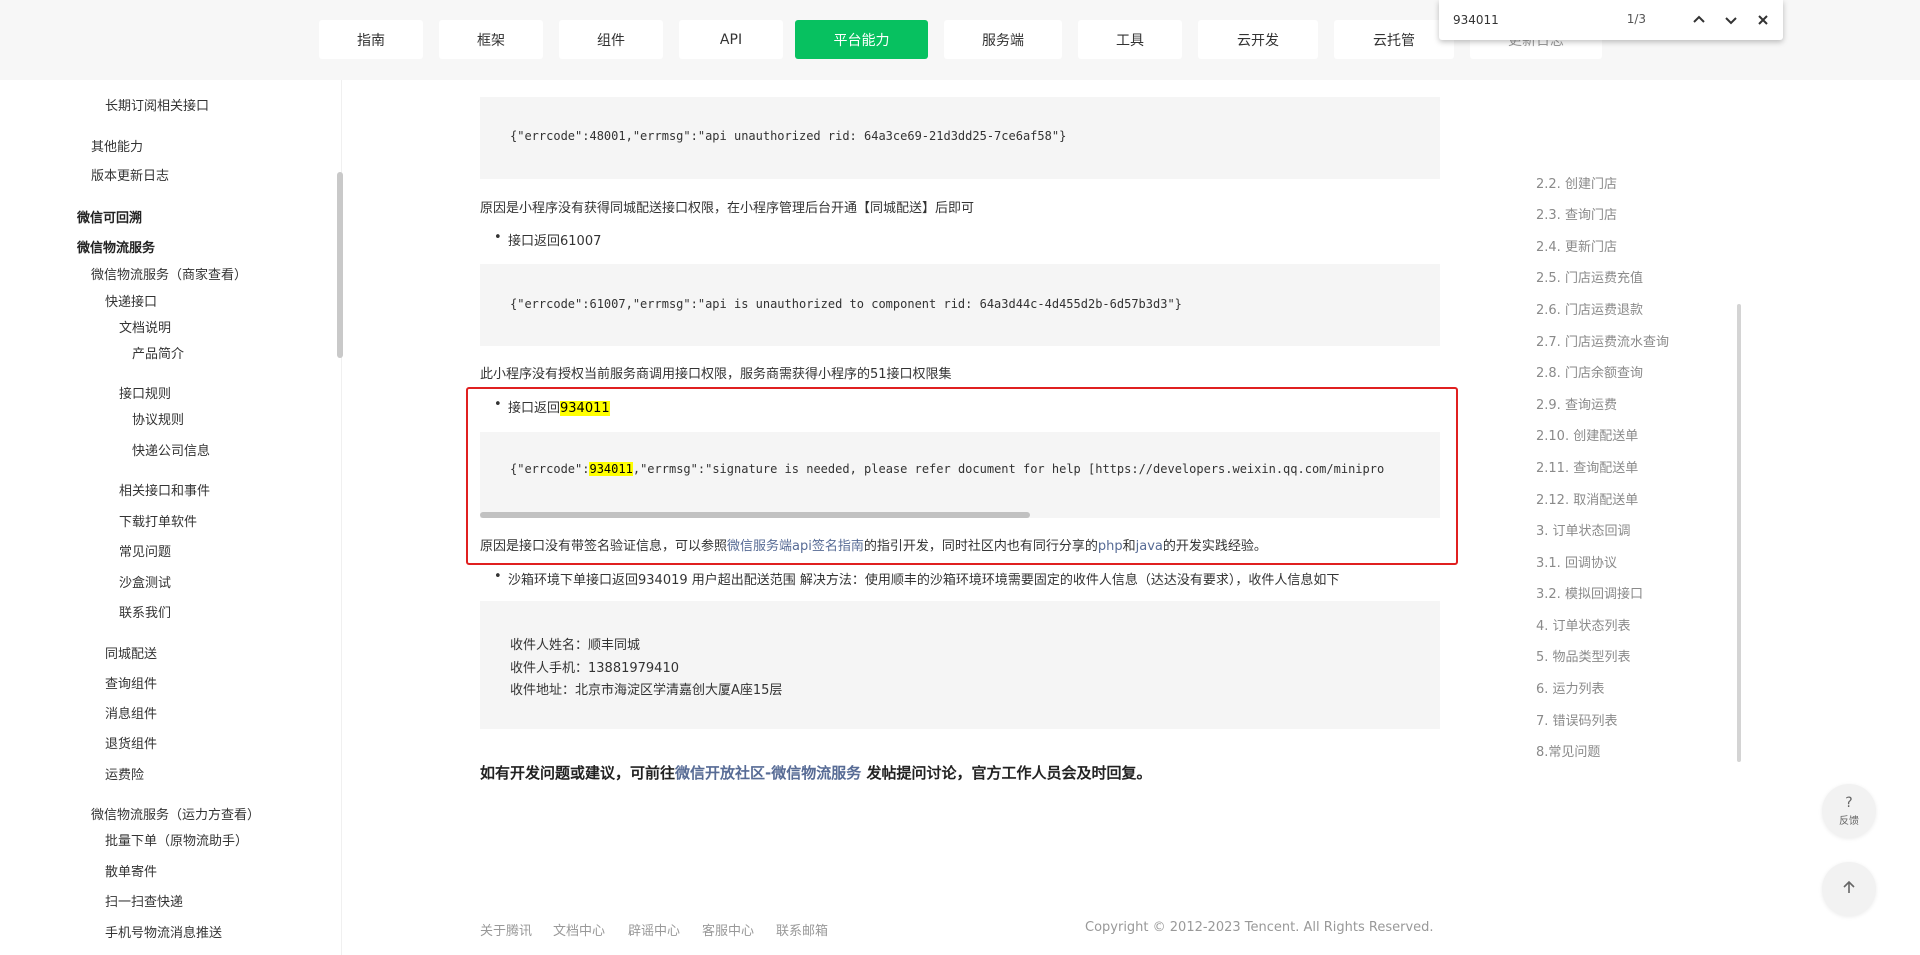 This screenshot has width=1920, height=955. I want to click on find-bar: 1/3, so click(1611, 20).